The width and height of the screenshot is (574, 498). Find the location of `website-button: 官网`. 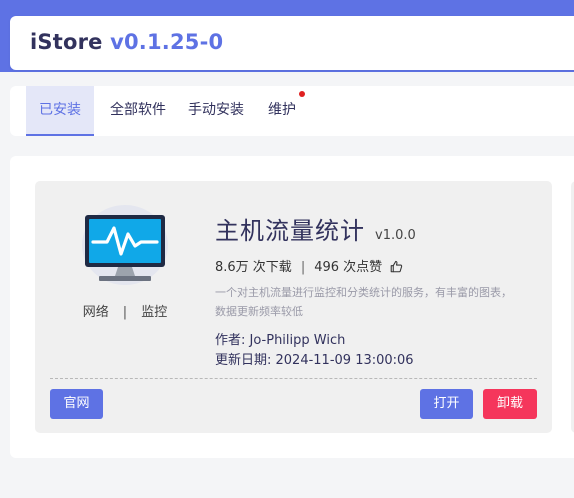

website-button: 官网 is located at coordinates (76, 404).